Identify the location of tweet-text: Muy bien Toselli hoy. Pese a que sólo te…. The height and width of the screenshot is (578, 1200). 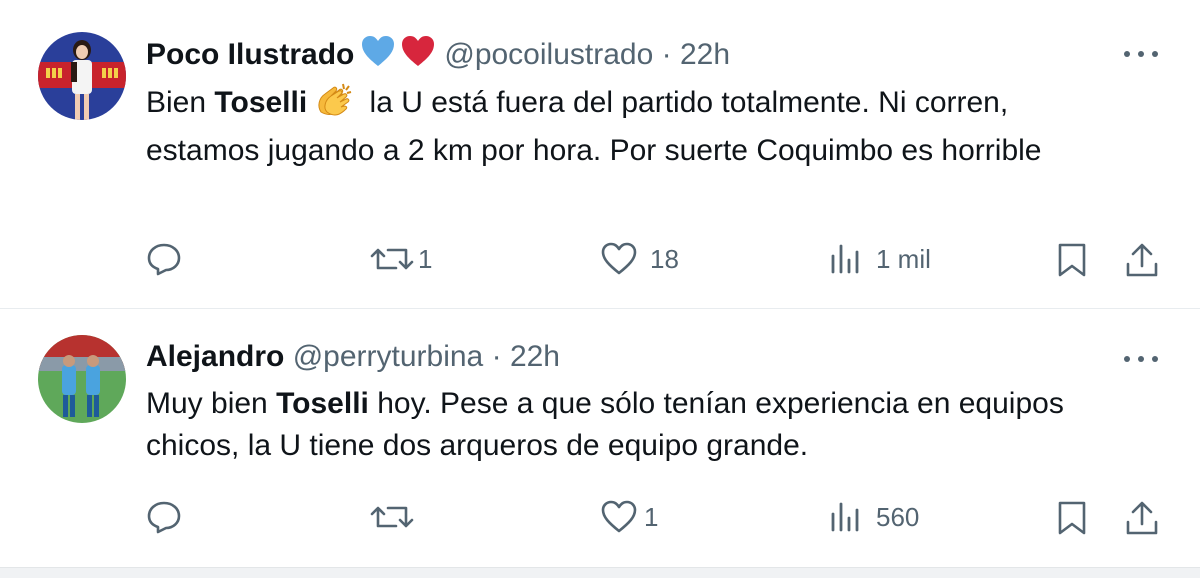
(605, 424).